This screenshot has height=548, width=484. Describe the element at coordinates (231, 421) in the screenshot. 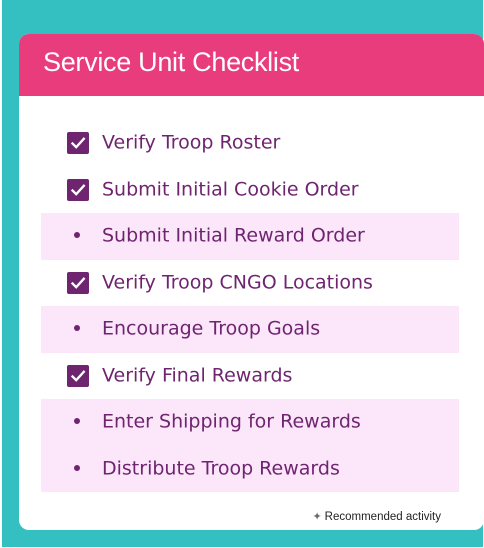

I see `checklist-item-label: Enter Shipping for Rewards` at that location.